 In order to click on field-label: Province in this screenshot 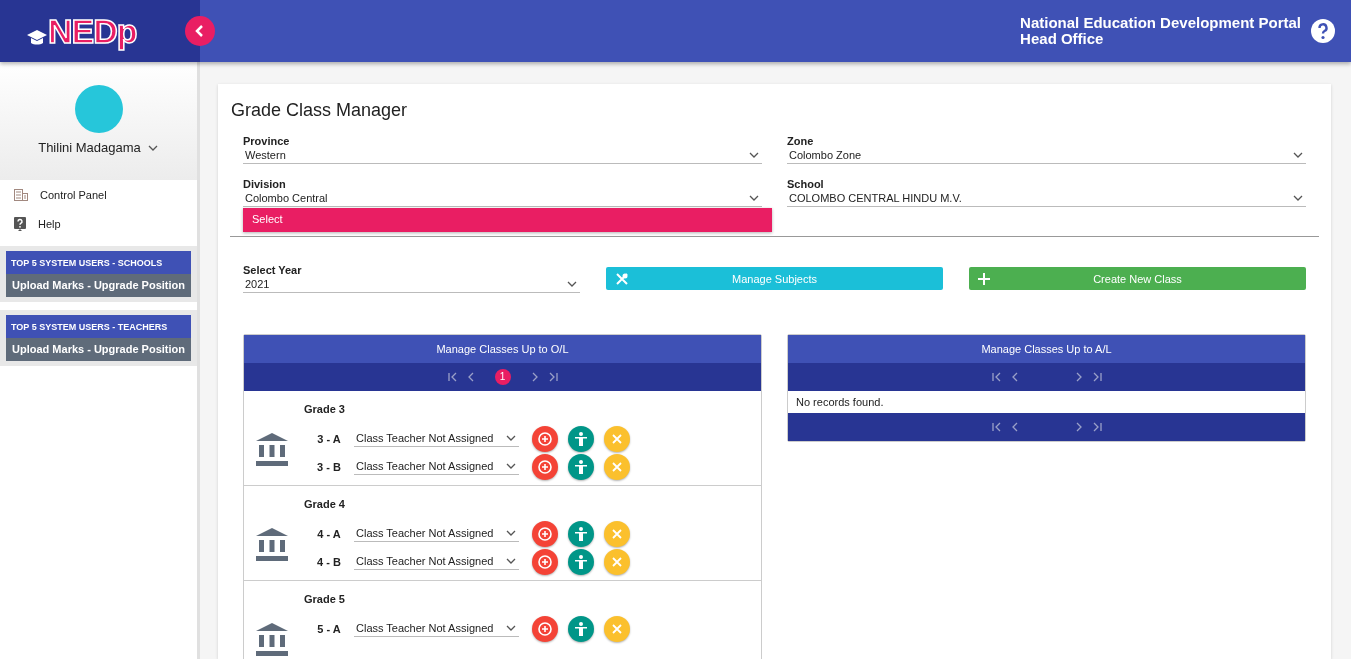, I will do `click(267, 141)`.